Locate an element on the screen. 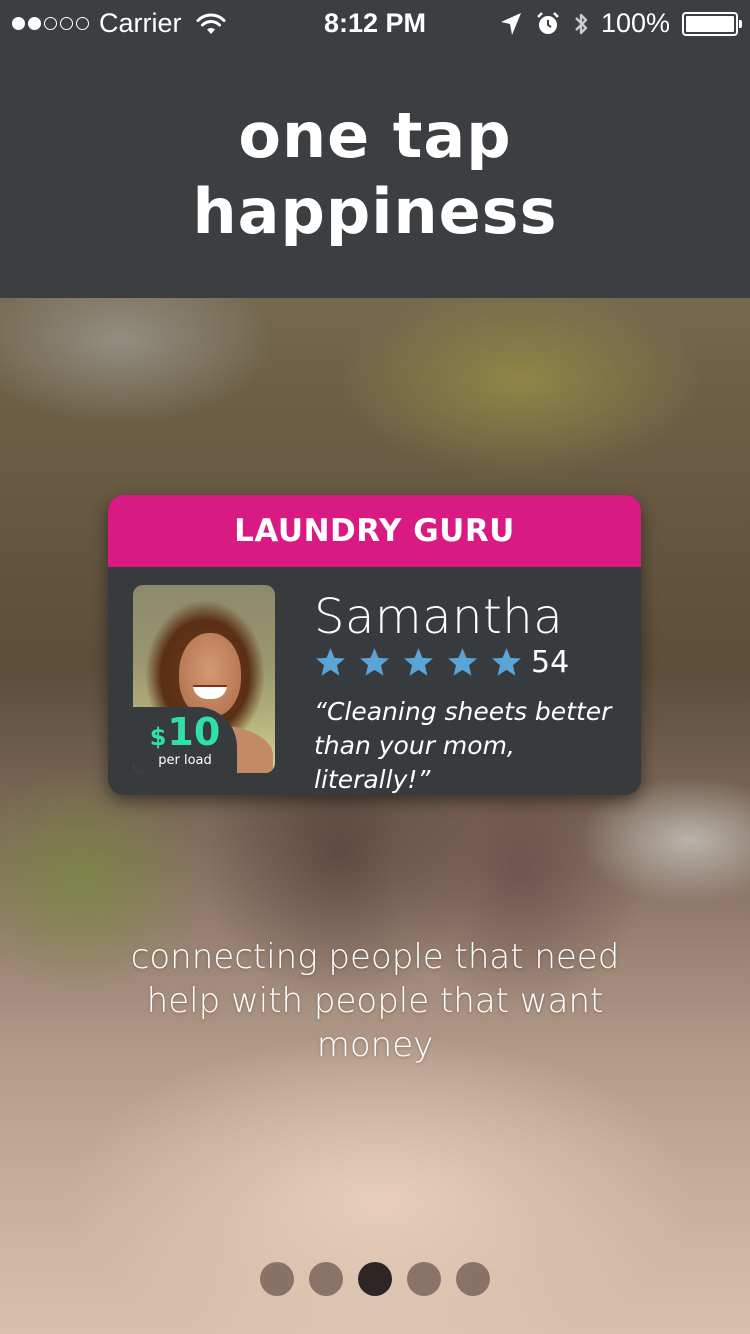 The width and height of the screenshot is (750, 1334). price-unit: per load is located at coordinates (185, 760).